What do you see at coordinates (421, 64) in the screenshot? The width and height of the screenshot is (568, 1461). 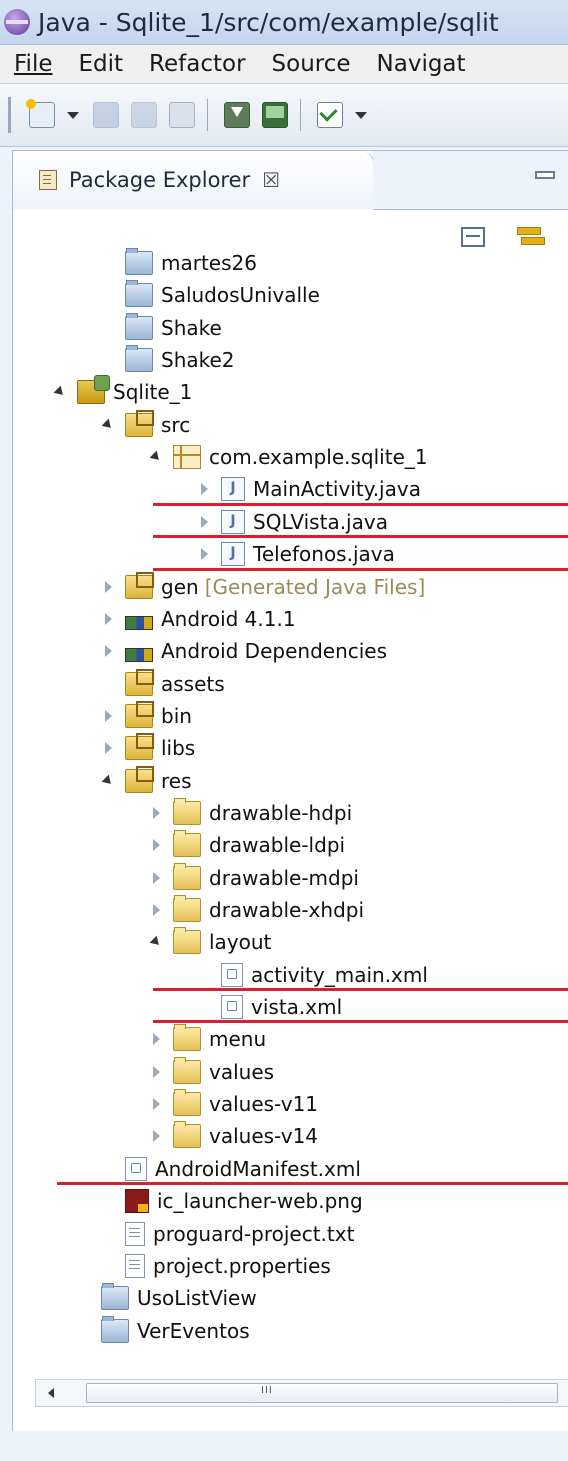 I see `menu-navigate: Navigat` at bounding box center [421, 64].